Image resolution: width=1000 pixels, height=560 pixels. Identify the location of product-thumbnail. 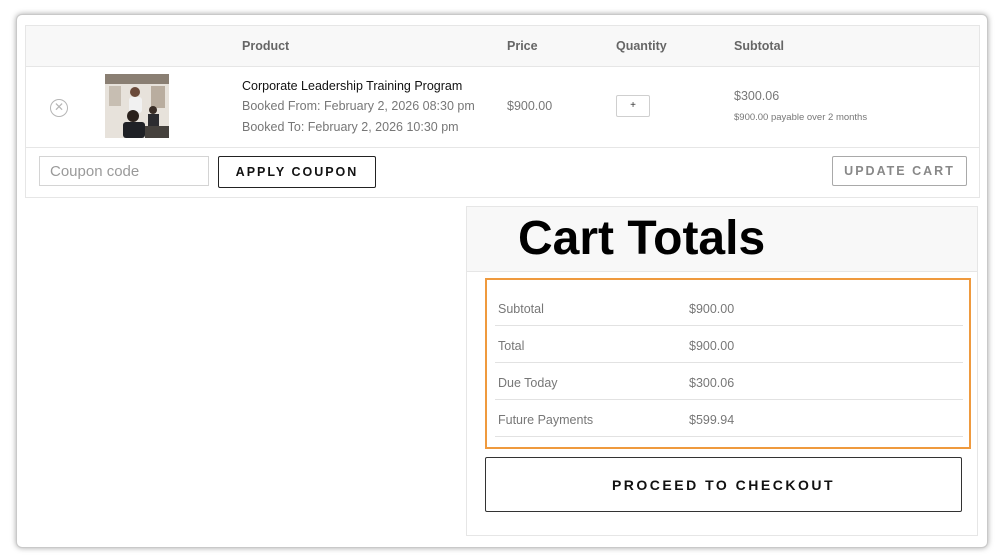
(137, 106).